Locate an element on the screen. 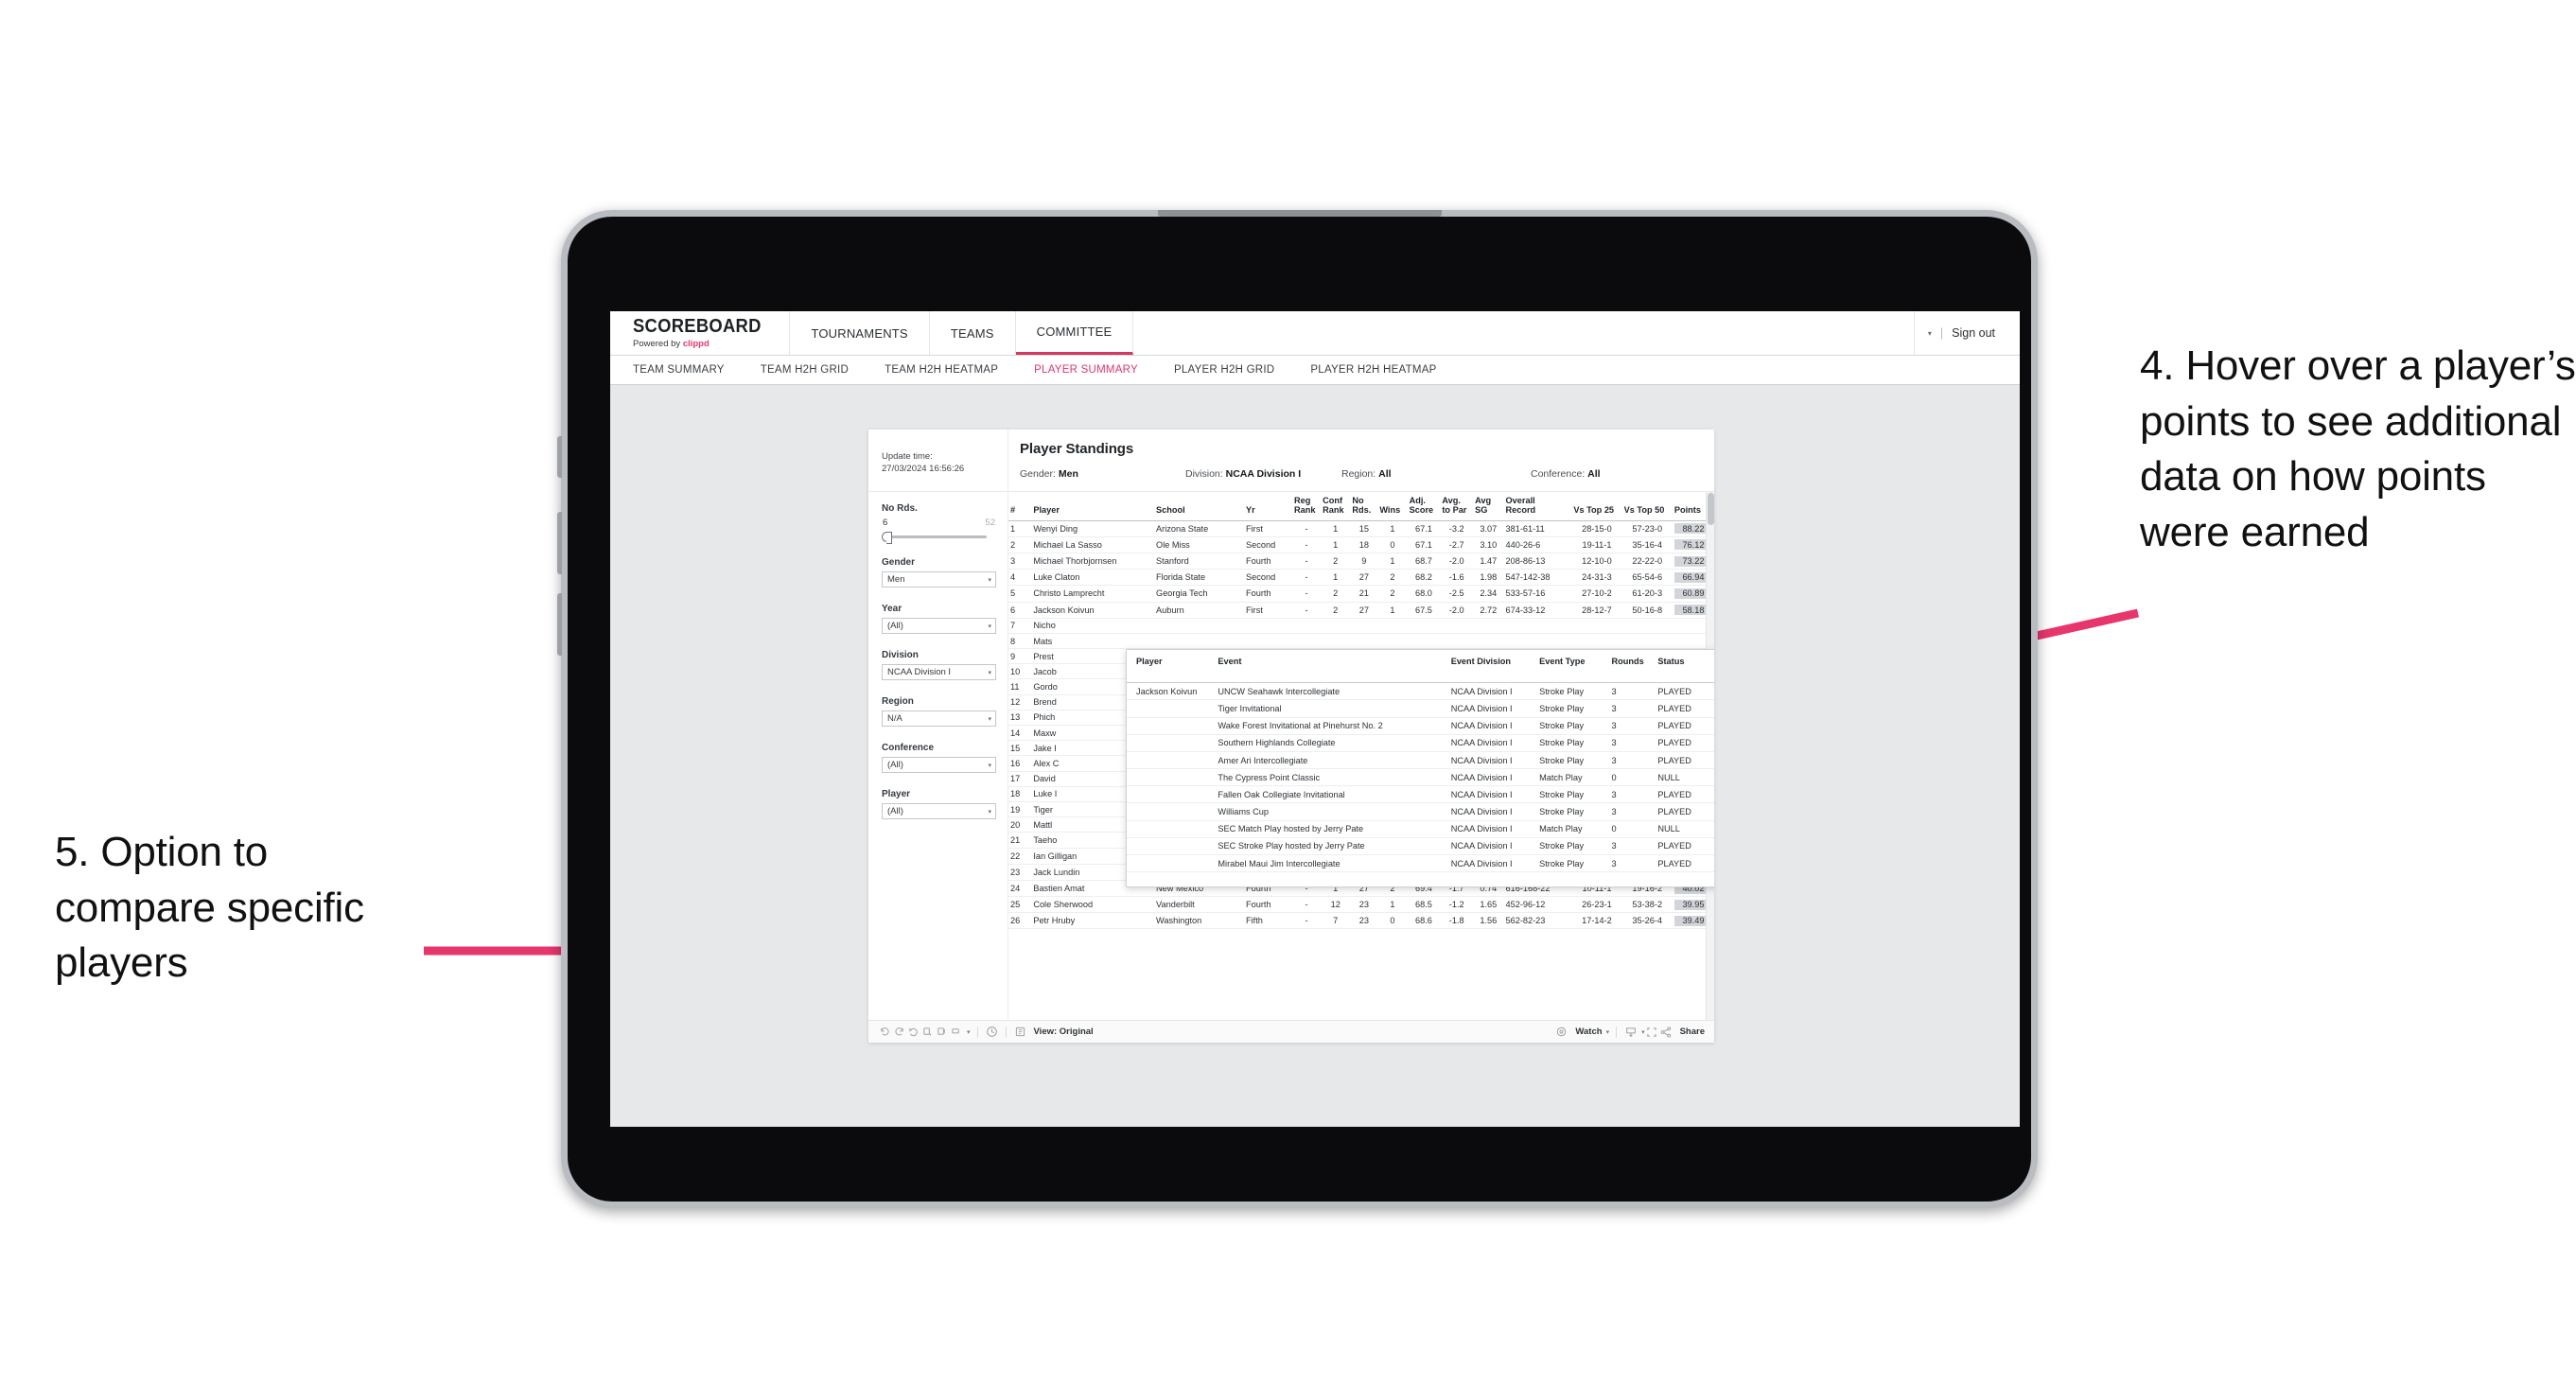 Image resolution: width=2576 pixels, height=1386 pixels. nav-tab-tournaments: TOURNAMENTS is located at coordinates (860, 333).